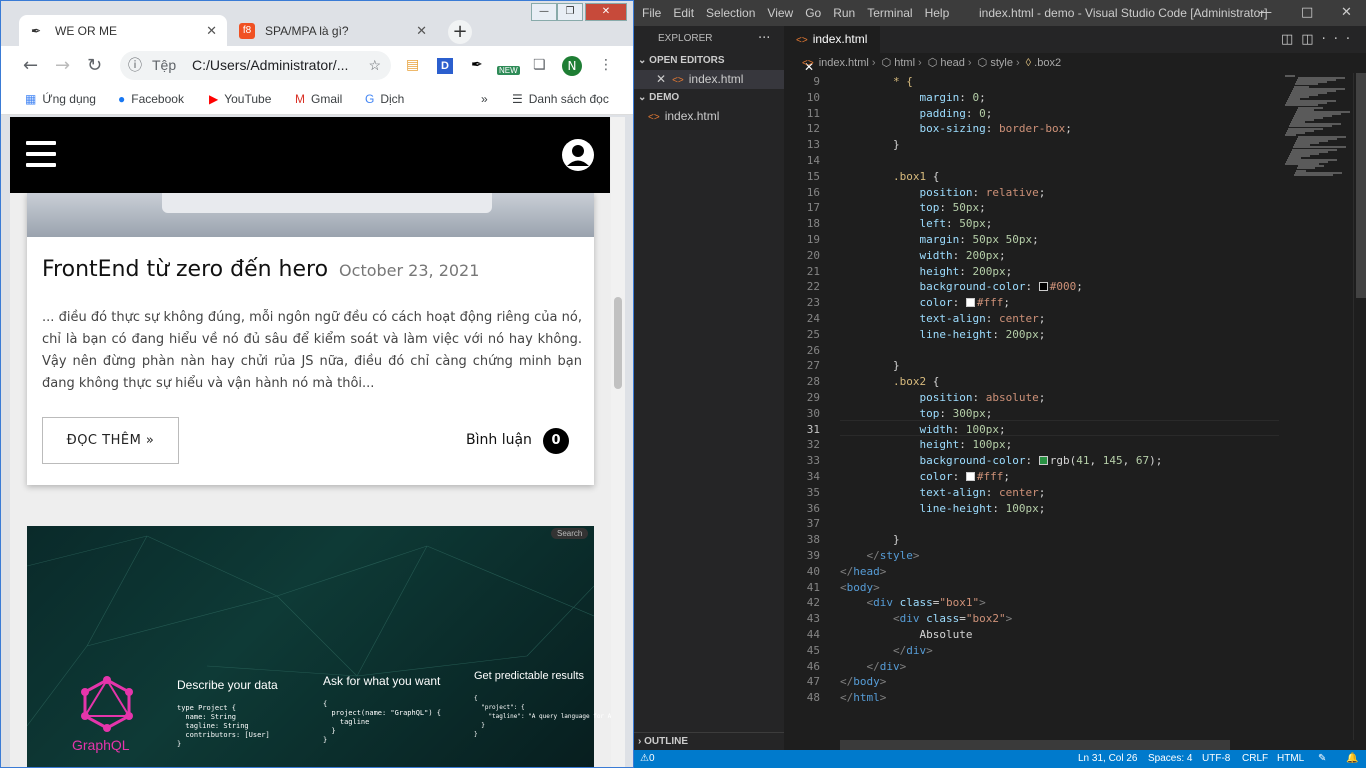  What do you see at coordinates (916, 114) in the screenshot?
I see `code-line: padding: 0;` at bounding box center [916, 114].